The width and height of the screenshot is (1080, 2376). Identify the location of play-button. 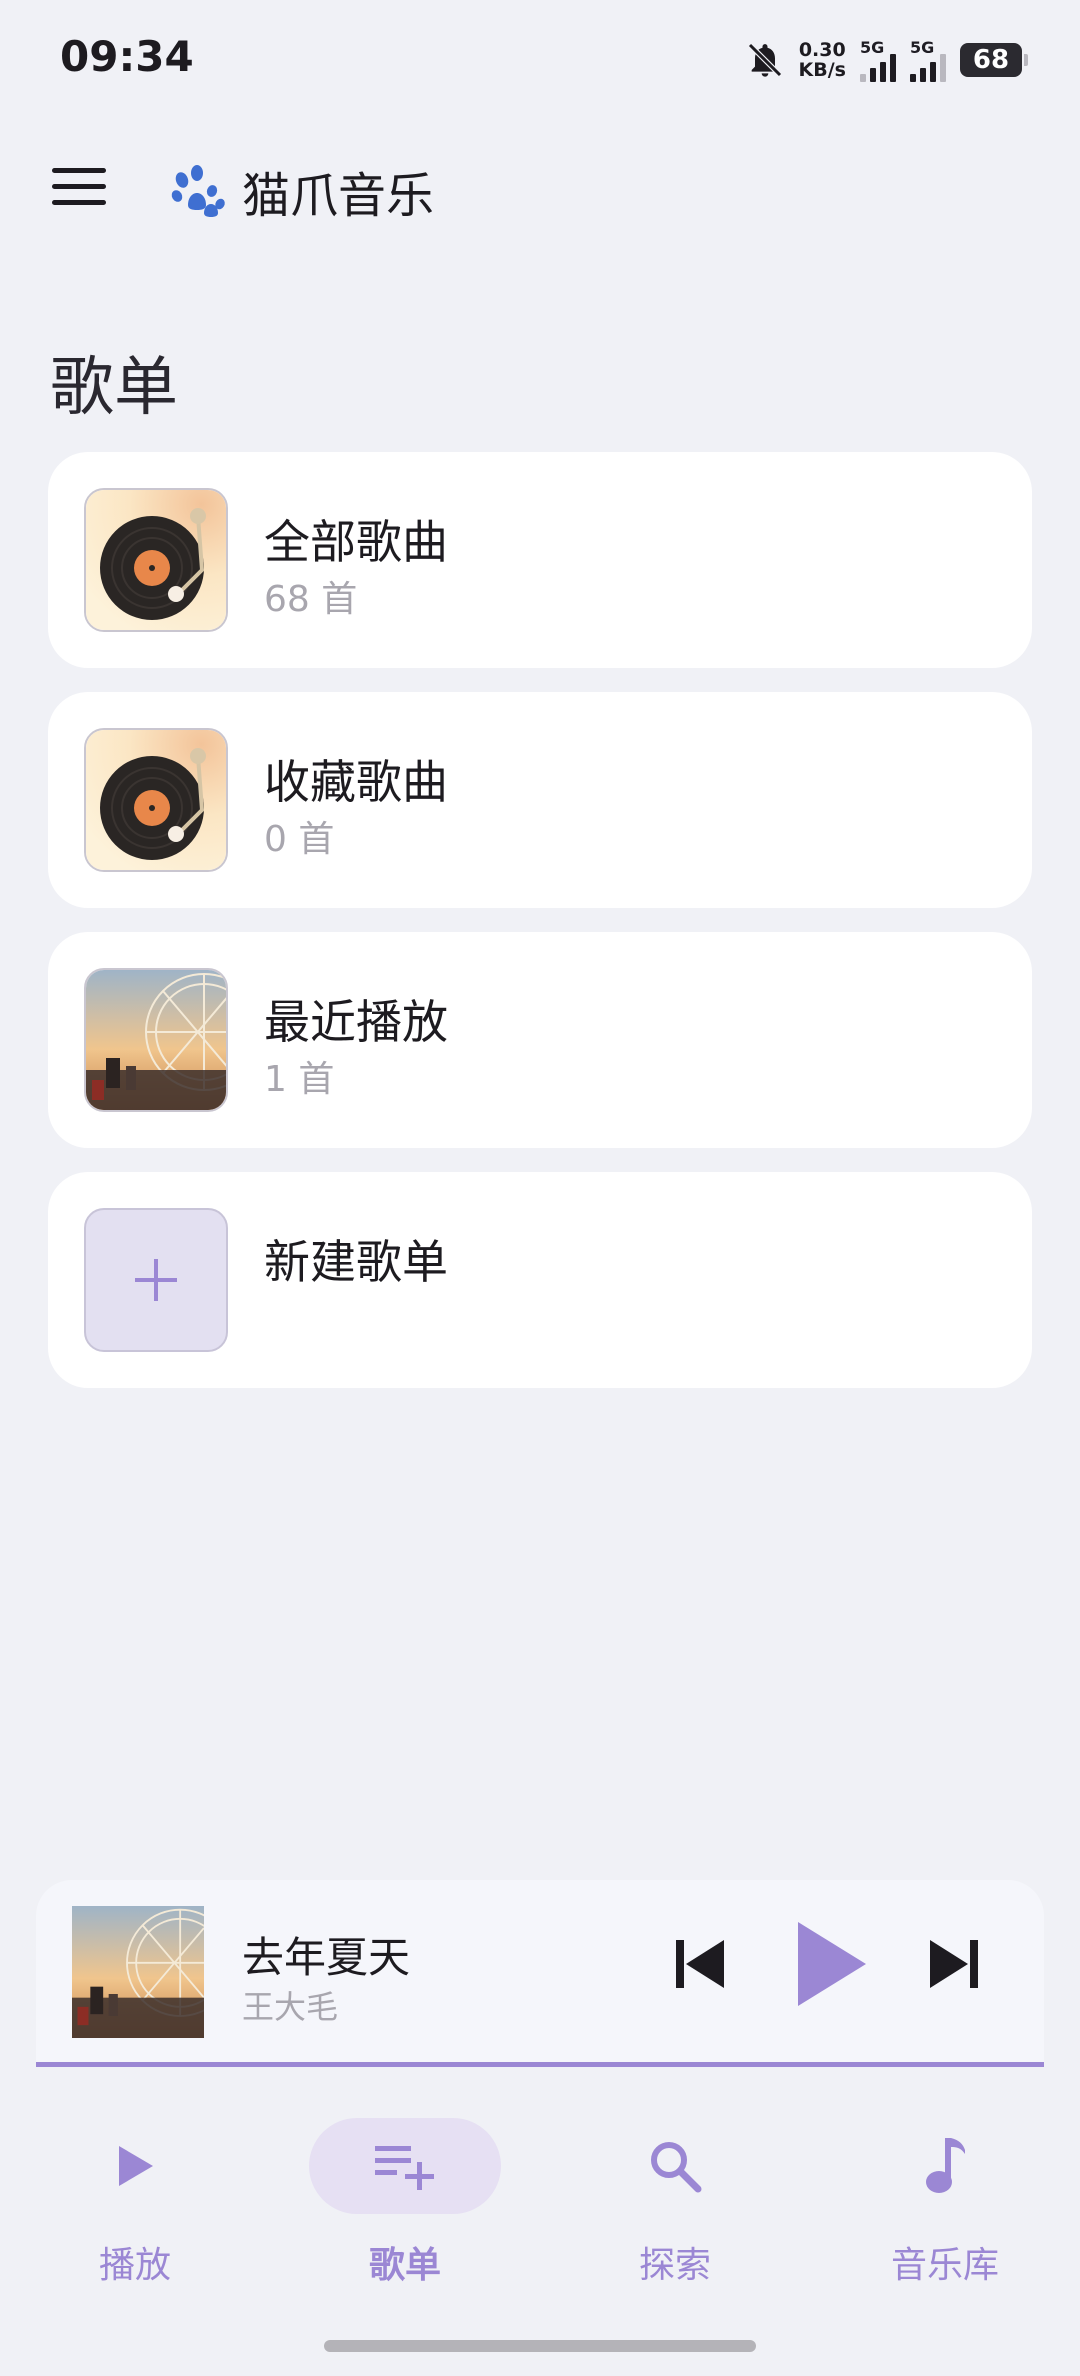
(831, 1966).